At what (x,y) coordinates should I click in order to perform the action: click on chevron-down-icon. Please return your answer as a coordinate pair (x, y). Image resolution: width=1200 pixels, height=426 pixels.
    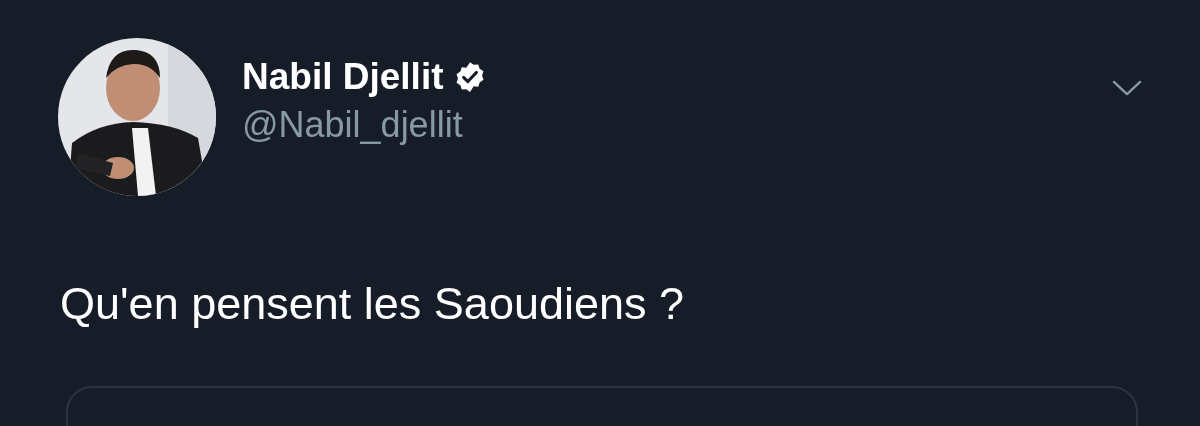
    Looking at the image, I should click on (1127, 88).